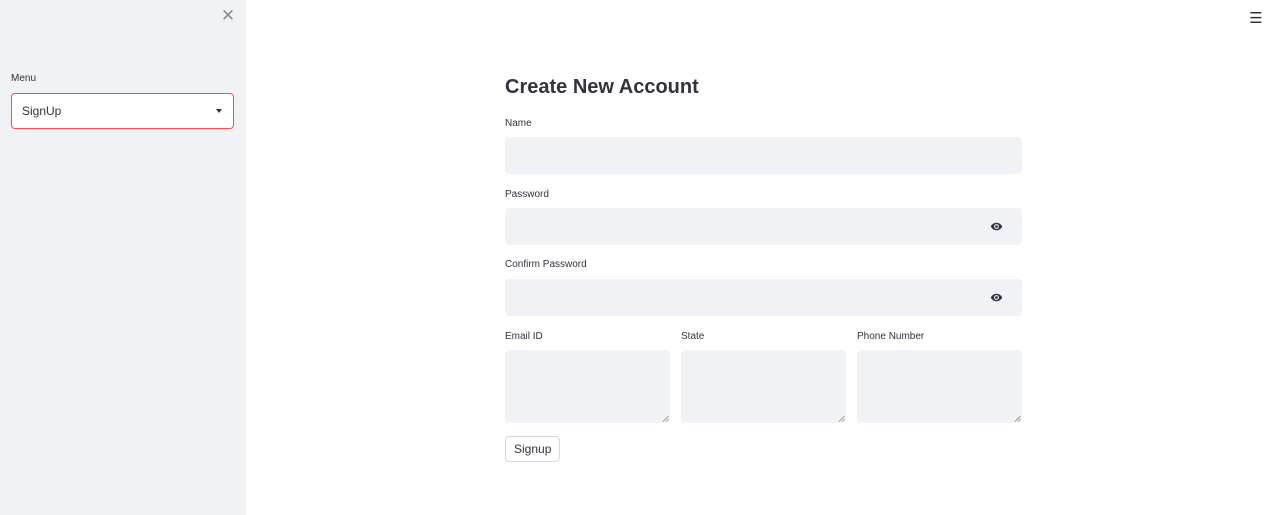  I want to click on name-label: Name, so click(518, 123).